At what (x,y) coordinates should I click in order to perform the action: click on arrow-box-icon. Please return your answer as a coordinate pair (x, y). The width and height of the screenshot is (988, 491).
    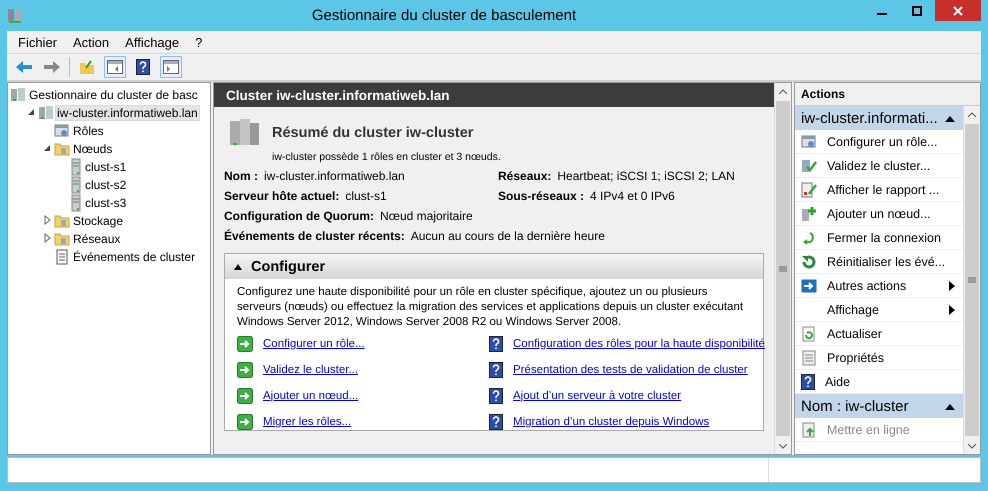
    Looking at the image, I should click on (809, 286).